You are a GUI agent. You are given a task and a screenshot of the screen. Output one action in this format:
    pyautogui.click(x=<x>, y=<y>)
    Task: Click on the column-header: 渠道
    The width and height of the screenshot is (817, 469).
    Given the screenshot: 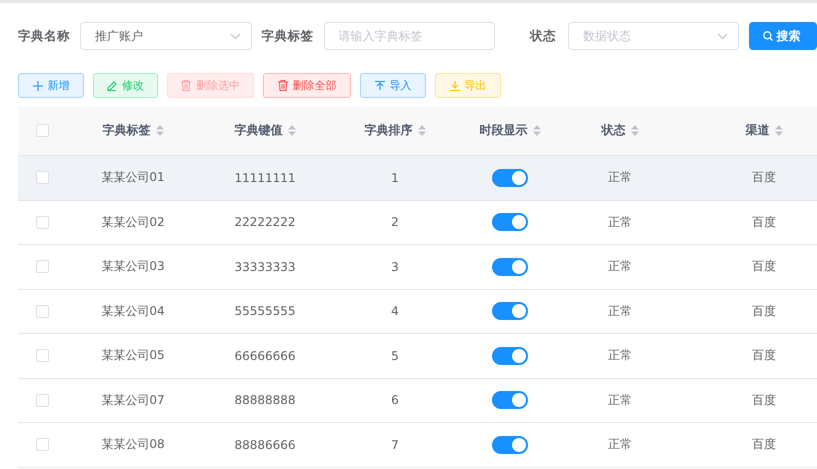 What is the action you would take?
    pyautogui.click(x=758, y=130)
    